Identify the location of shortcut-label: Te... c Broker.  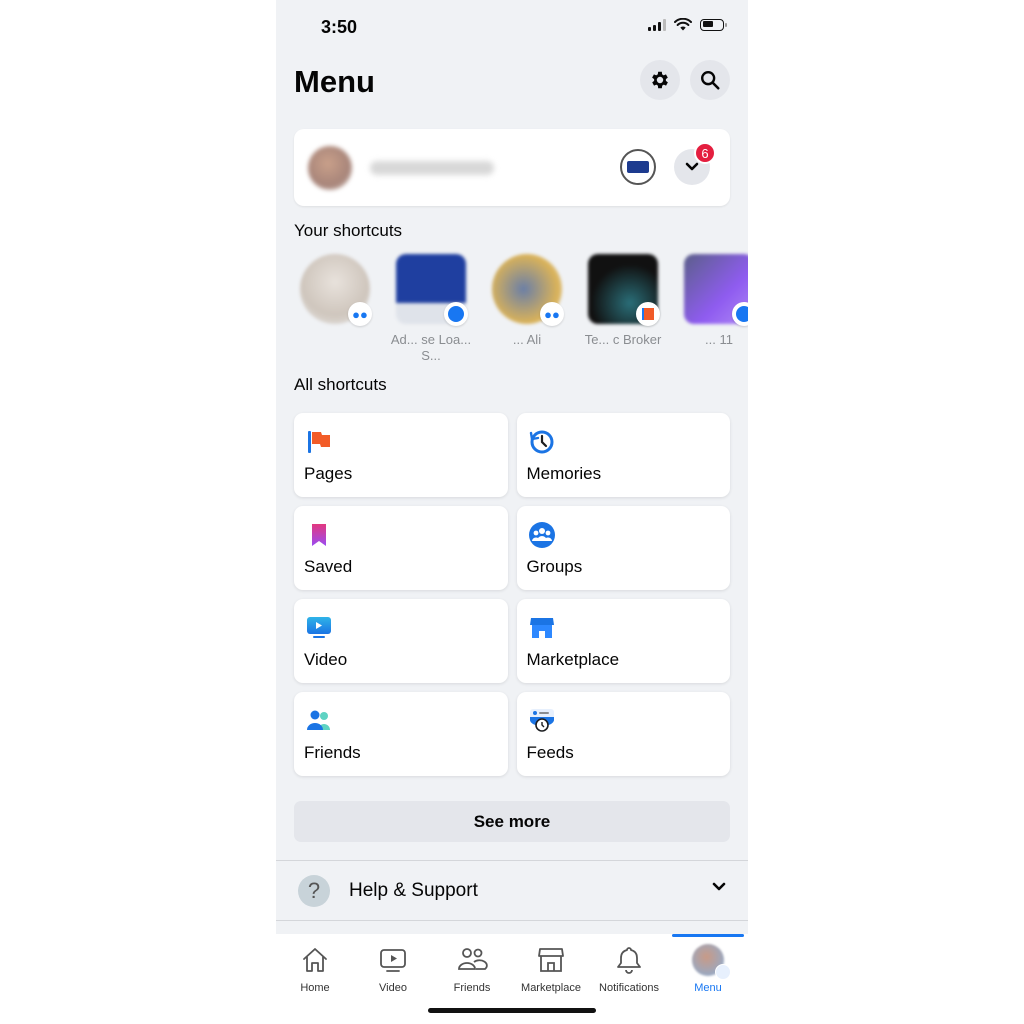
(623, 339).